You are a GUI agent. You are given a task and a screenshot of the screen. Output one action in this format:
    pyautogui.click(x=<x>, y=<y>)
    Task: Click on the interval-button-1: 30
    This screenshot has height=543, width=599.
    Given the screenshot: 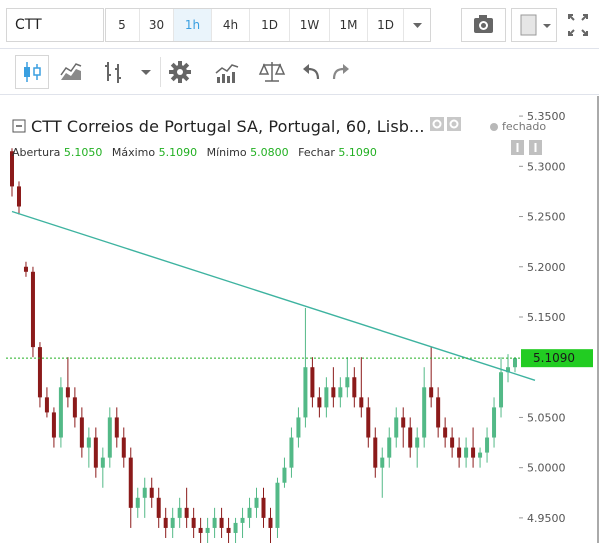 What is the action you would take?
    pyautogui.click(x=157, y=25)
    